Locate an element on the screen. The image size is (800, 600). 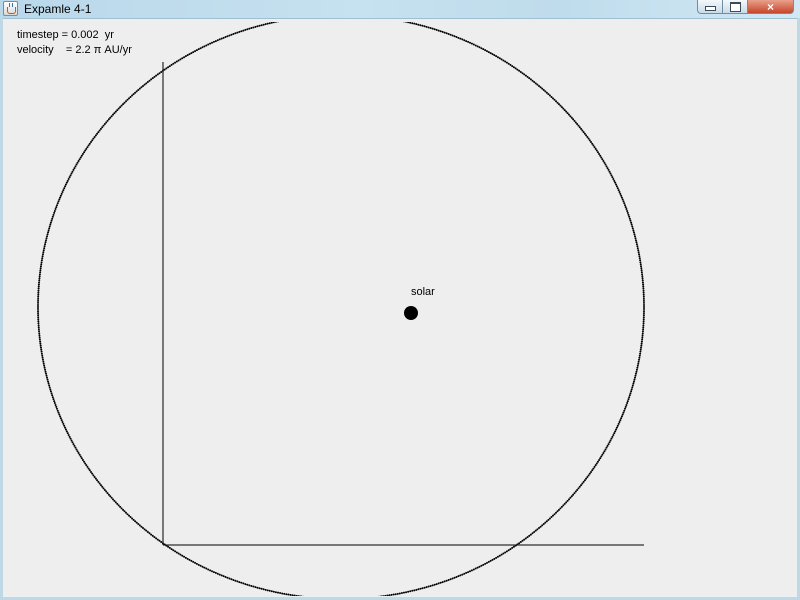
close-button: × is located at coordinates (770, 7).